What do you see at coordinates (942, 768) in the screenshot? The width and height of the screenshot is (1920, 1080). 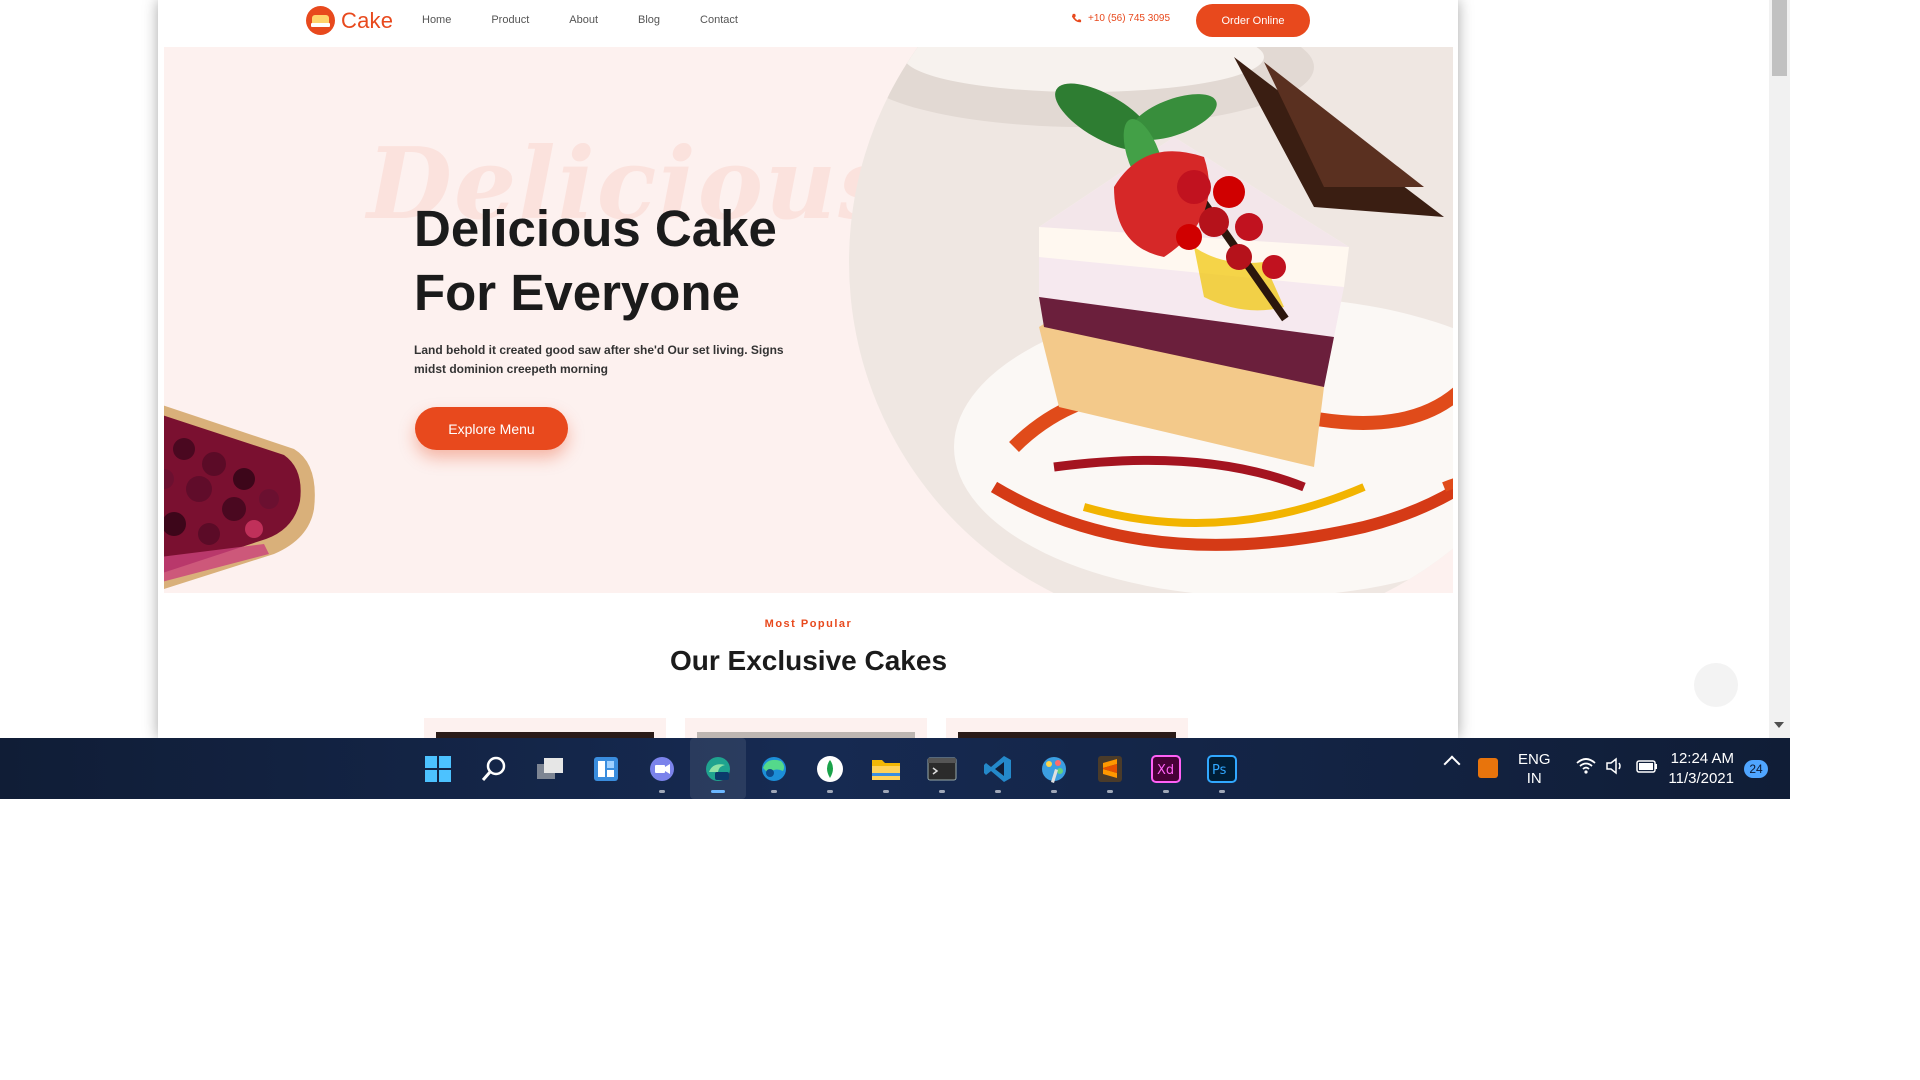 I see `terminal-icon` at bounding box center [942, 768].